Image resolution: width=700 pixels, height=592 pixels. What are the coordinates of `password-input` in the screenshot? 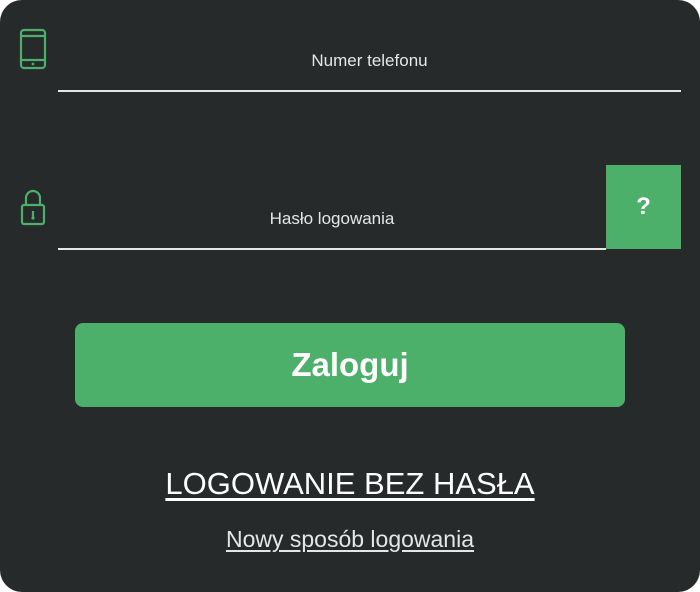 It's located at (332, 220).